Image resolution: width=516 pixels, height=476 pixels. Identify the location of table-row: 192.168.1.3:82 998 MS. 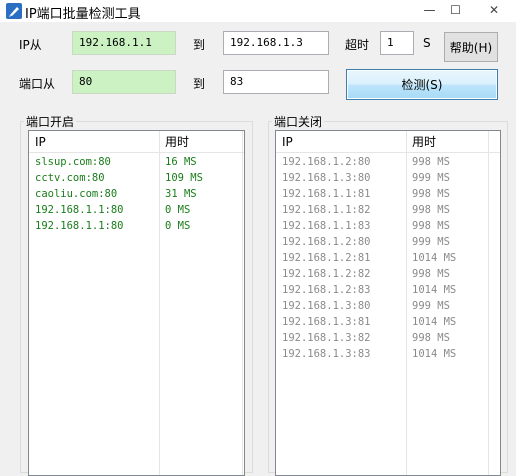
(388, 338).